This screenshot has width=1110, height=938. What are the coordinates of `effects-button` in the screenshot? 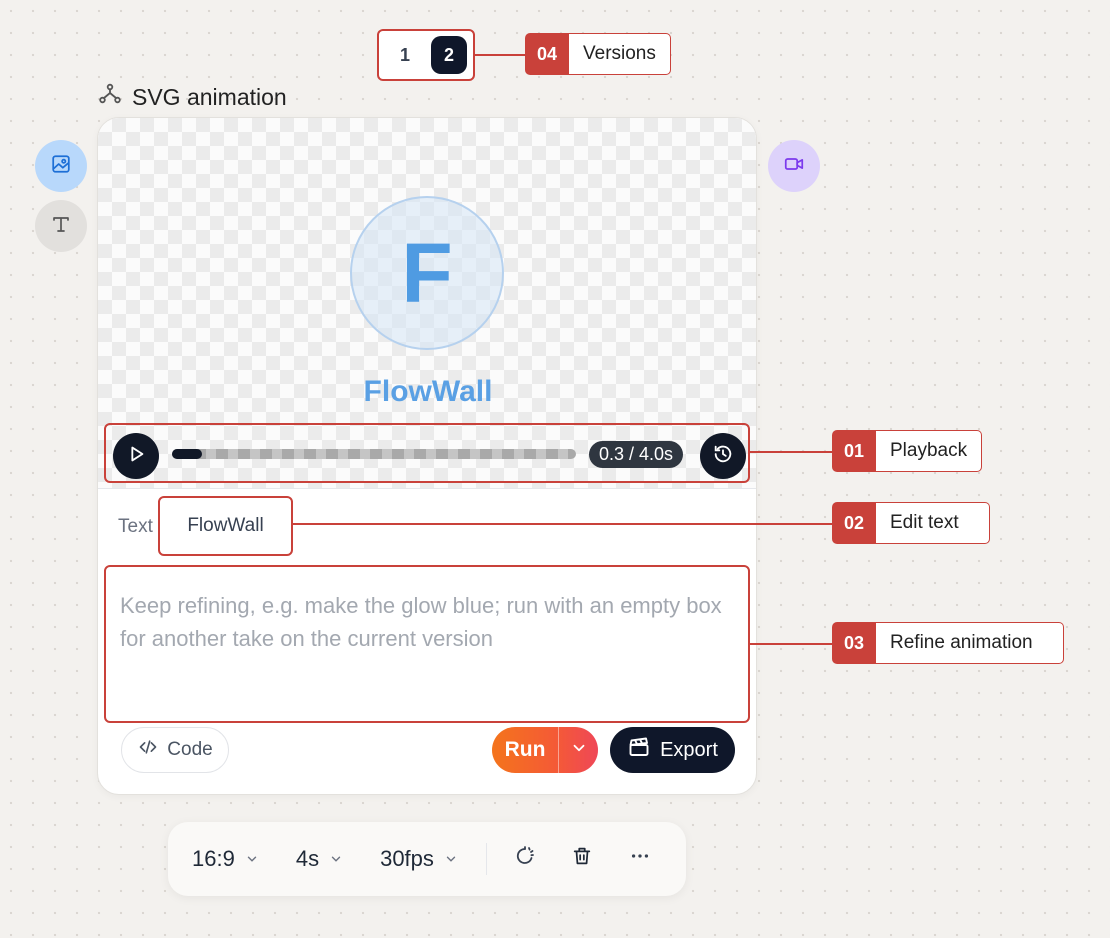 It's located at (525, 859).